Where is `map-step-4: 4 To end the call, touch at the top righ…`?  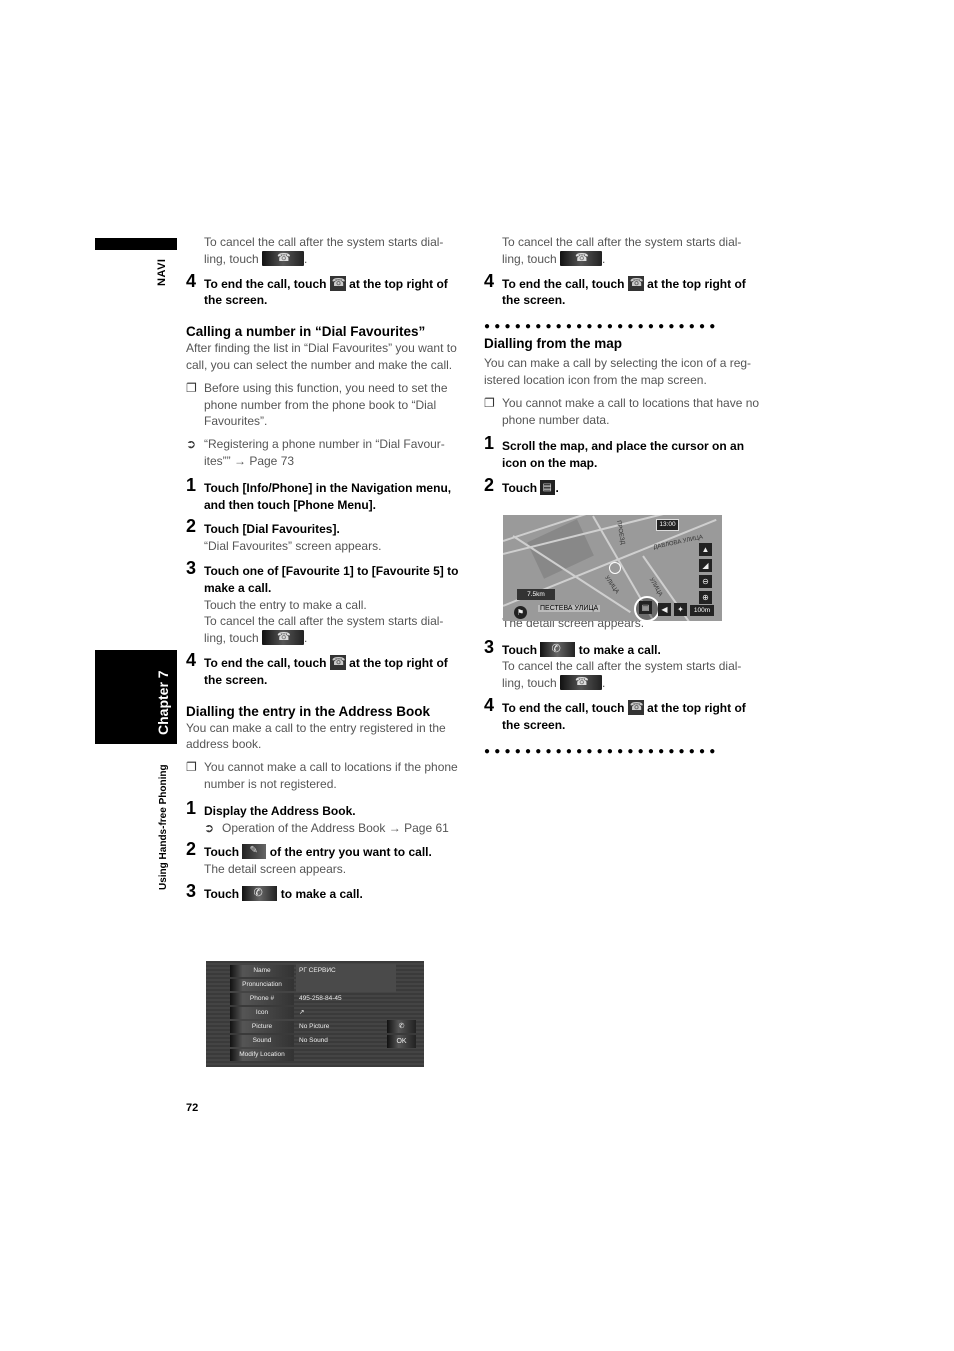 map-step-4: 4 To end the call, touch at the top righ… is located at coordinates (624, 714).